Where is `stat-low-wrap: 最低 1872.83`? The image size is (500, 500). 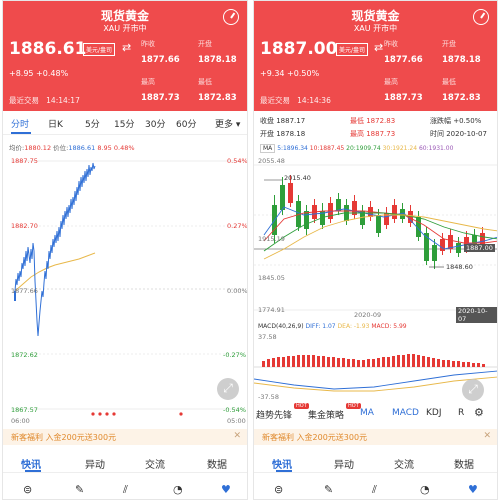
stat-low-wrap: 最低 1872.83 is located at coordinates (372, 121).